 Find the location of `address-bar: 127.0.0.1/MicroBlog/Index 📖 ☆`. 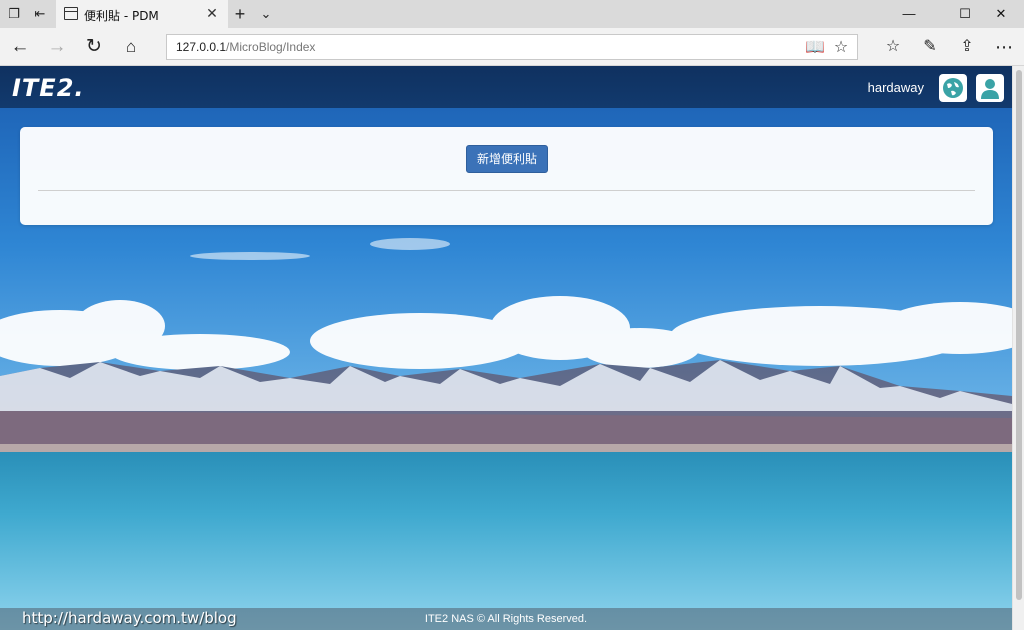

address-bar: 127.0.0.1/MicroBlog/Index 📖 ☆ is located at coordinates (512, 47).